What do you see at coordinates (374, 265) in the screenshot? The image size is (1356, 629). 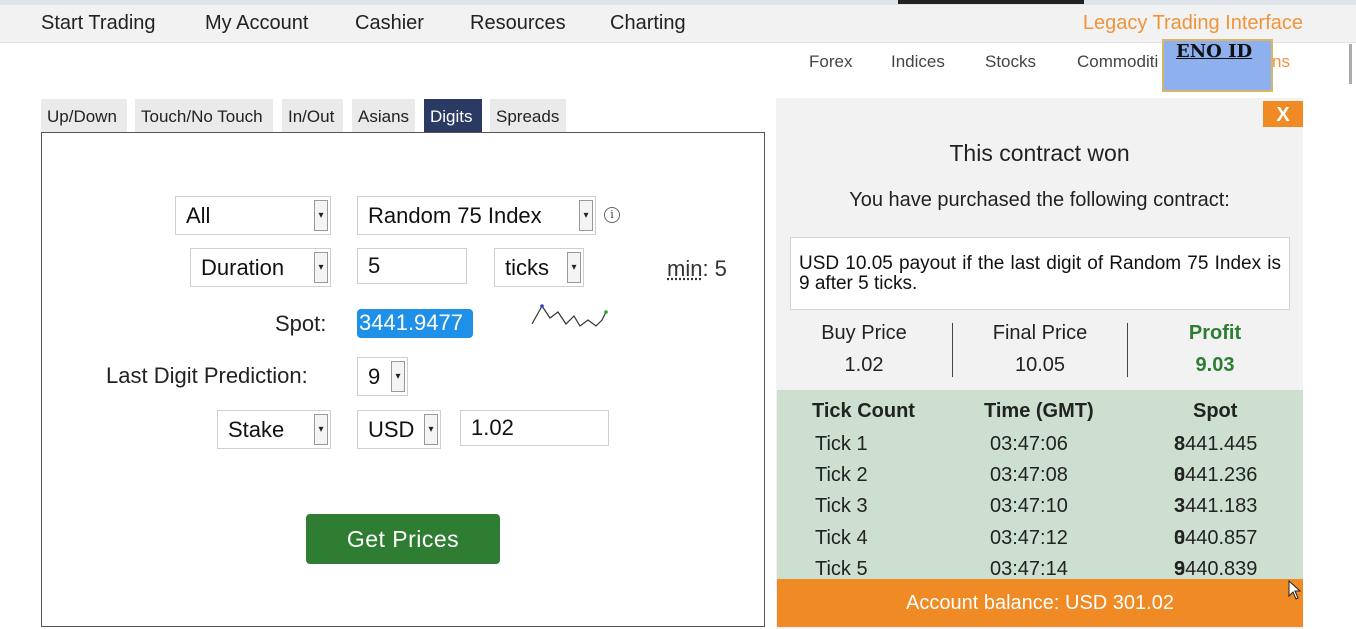 I see `duration-value-text: 5` at bounding box center [374, 265].